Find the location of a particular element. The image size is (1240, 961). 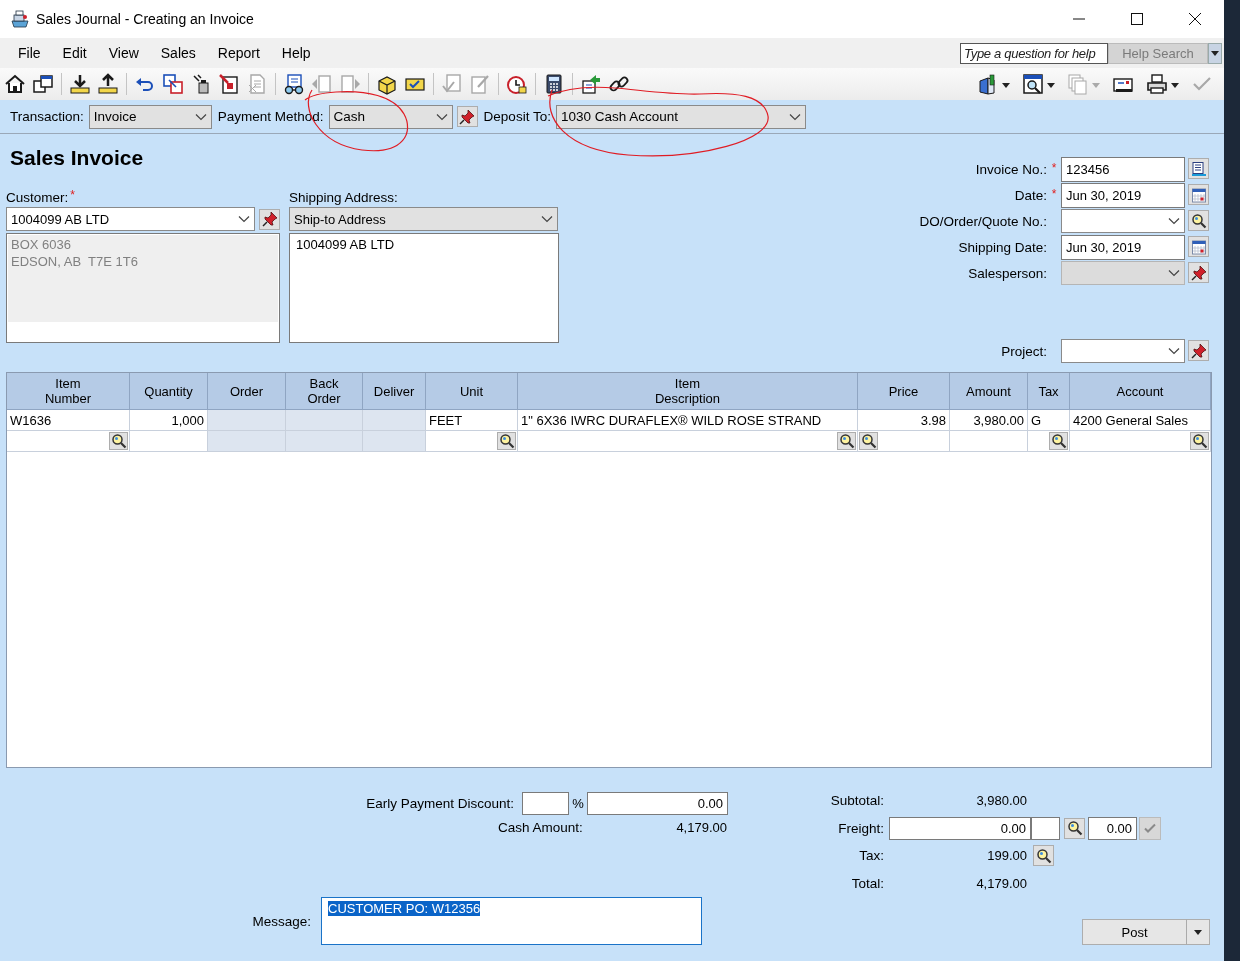

menu-item: Sales is located at coordinates (178, 53).